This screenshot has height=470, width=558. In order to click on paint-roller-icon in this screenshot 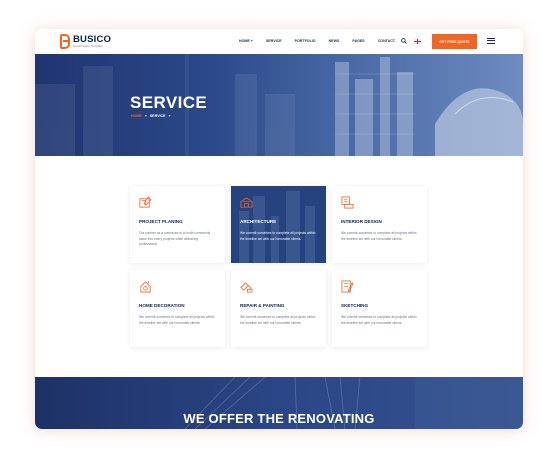, I will do `click(246, 287)`.